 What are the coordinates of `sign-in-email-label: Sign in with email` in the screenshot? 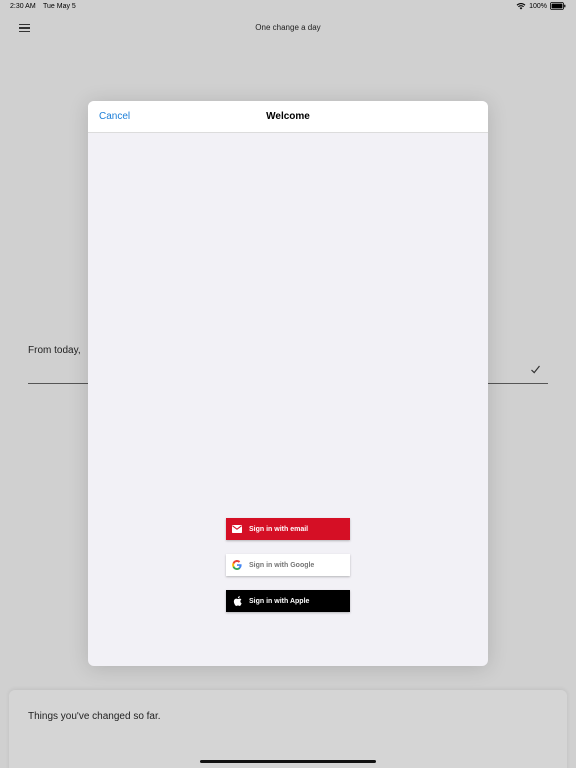 It's located at (279, 529).